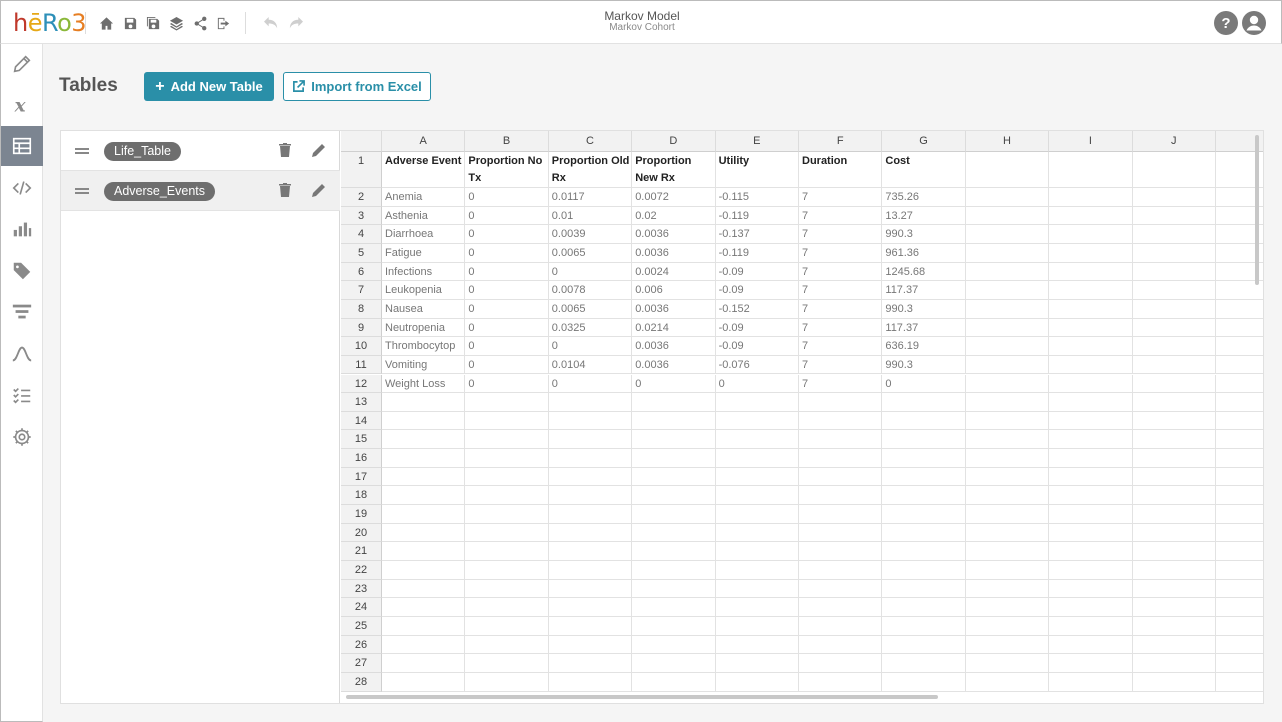 This screenshot has width=1282, height=722. Describe the element at coordinates (200, 191) in the screenshot. I see `table-item-adverse-events: Adverse_Events` at that location.